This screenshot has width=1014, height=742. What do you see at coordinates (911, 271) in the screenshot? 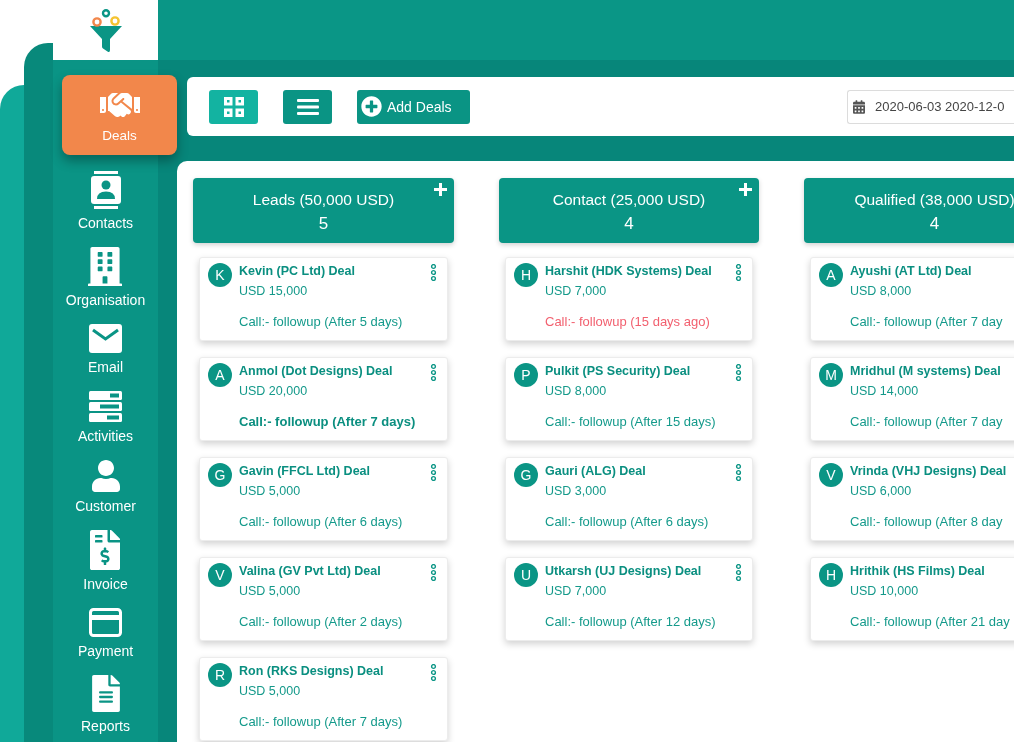
I see `deal-title: Ayushi (AT Ltd) Deal` at bounding box center [911, 271].